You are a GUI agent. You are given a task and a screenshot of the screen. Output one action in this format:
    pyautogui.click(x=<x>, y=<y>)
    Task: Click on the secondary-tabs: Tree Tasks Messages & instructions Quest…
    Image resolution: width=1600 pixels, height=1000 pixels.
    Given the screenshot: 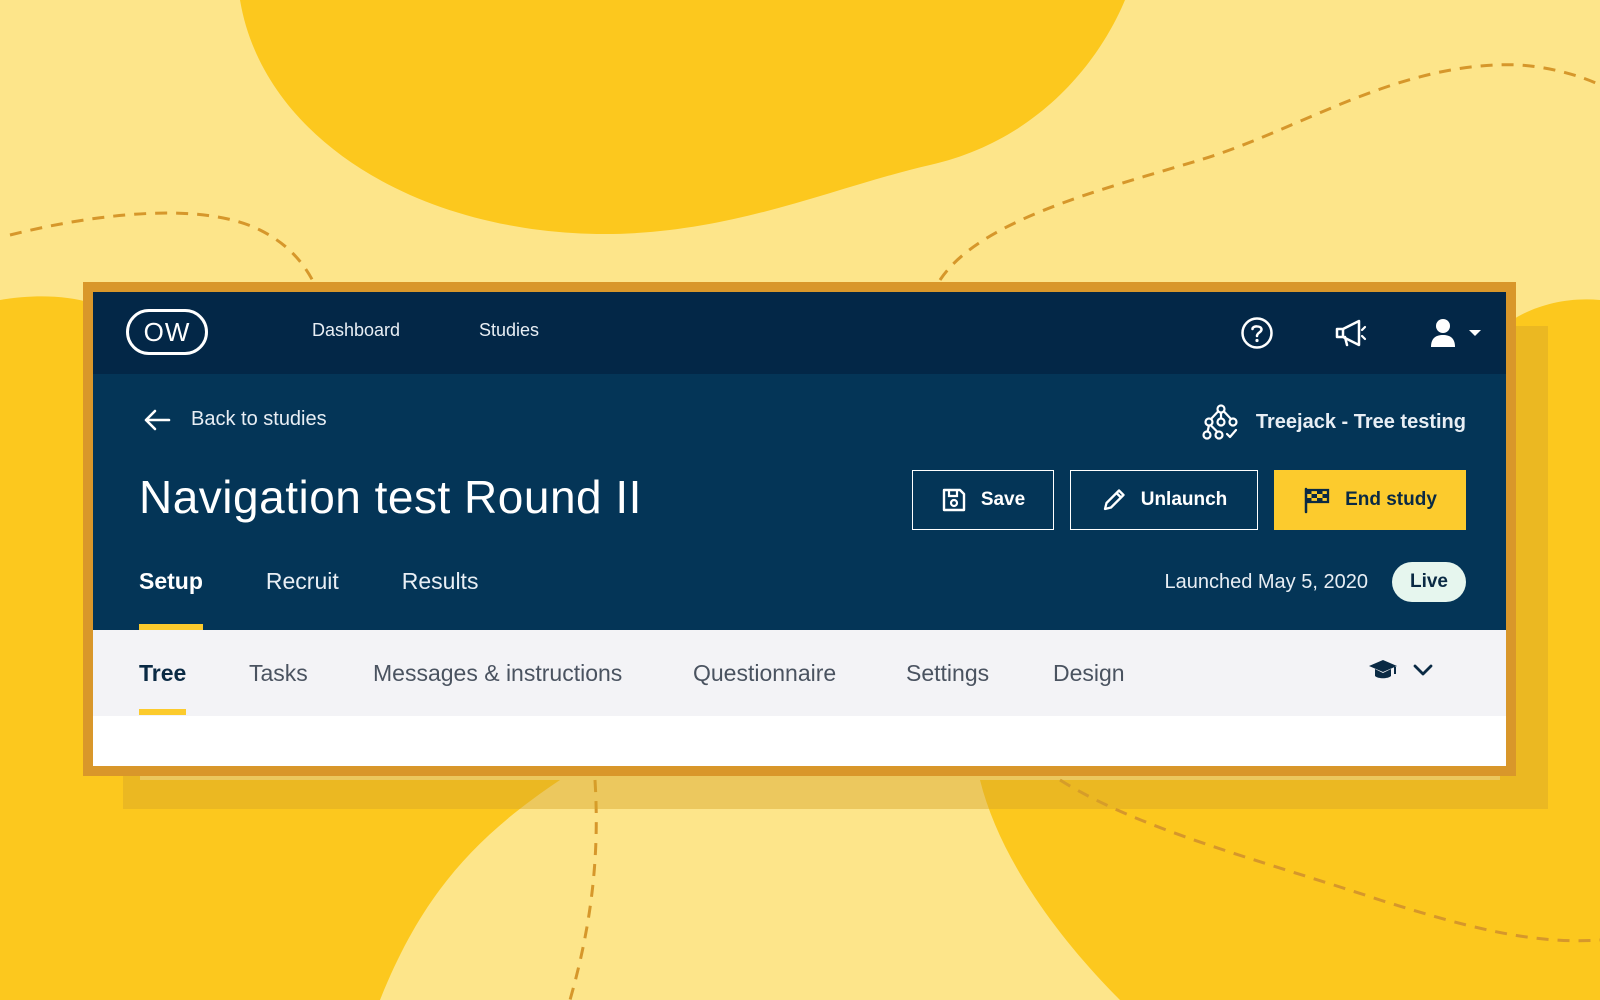 What is the action you would take?
    pyautogui.click(x=799, y=673)
    